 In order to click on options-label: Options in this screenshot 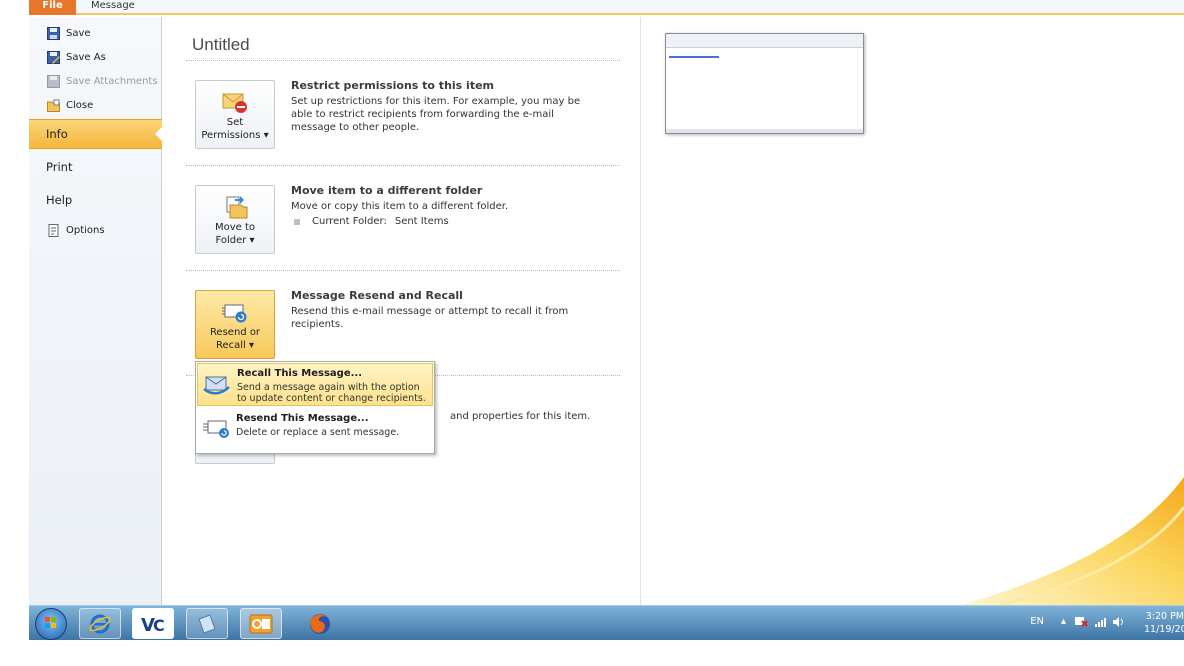, I will do `click(85, 230)`.